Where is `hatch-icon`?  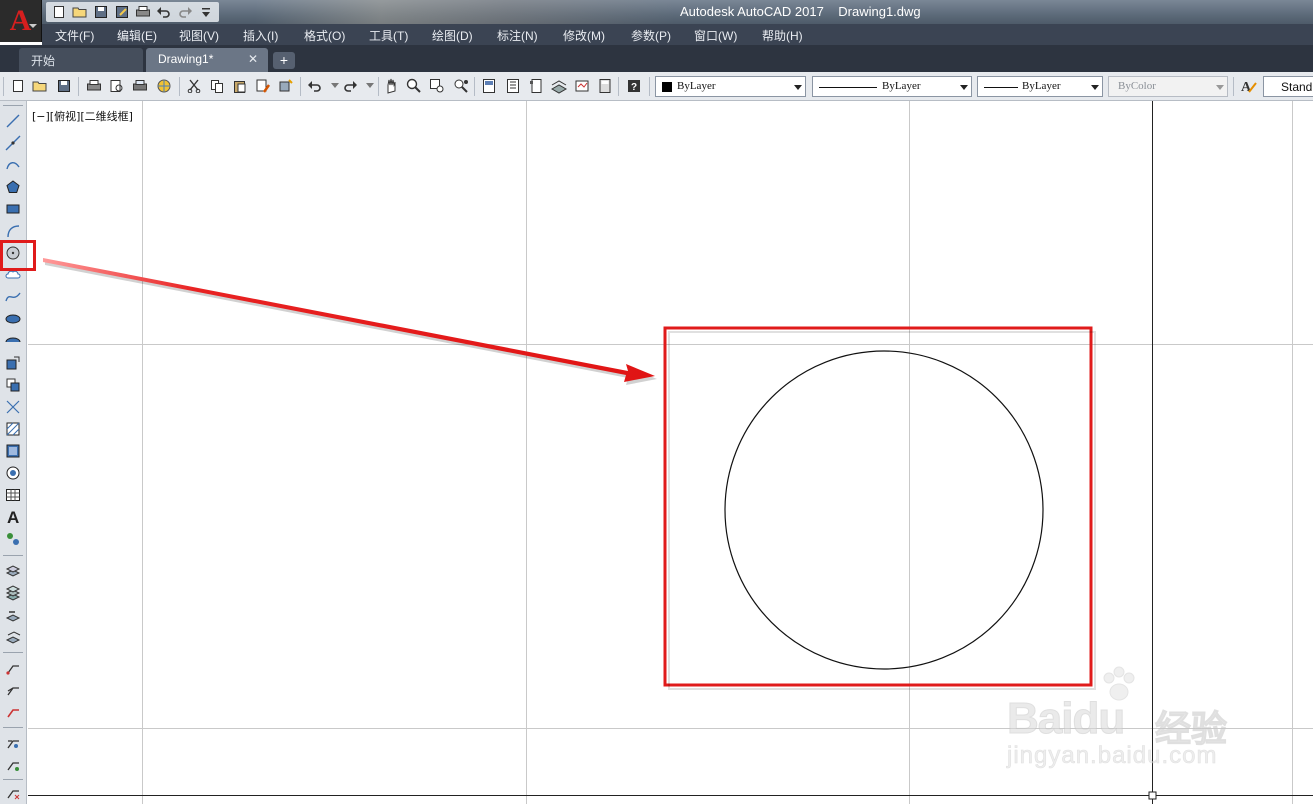 hatch-icon is located at coordinates (13, 429).